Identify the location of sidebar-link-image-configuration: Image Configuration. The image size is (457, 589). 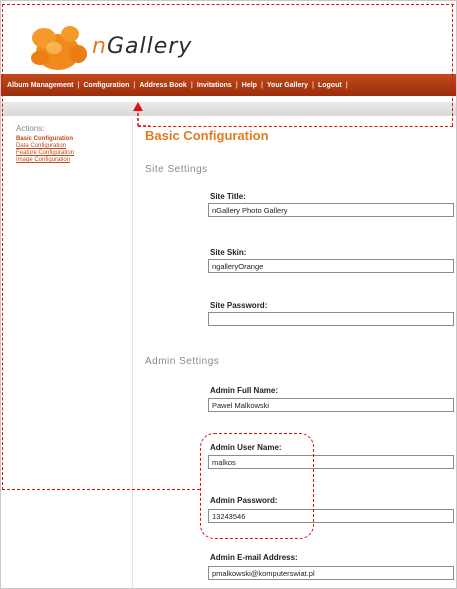
(71, 160).